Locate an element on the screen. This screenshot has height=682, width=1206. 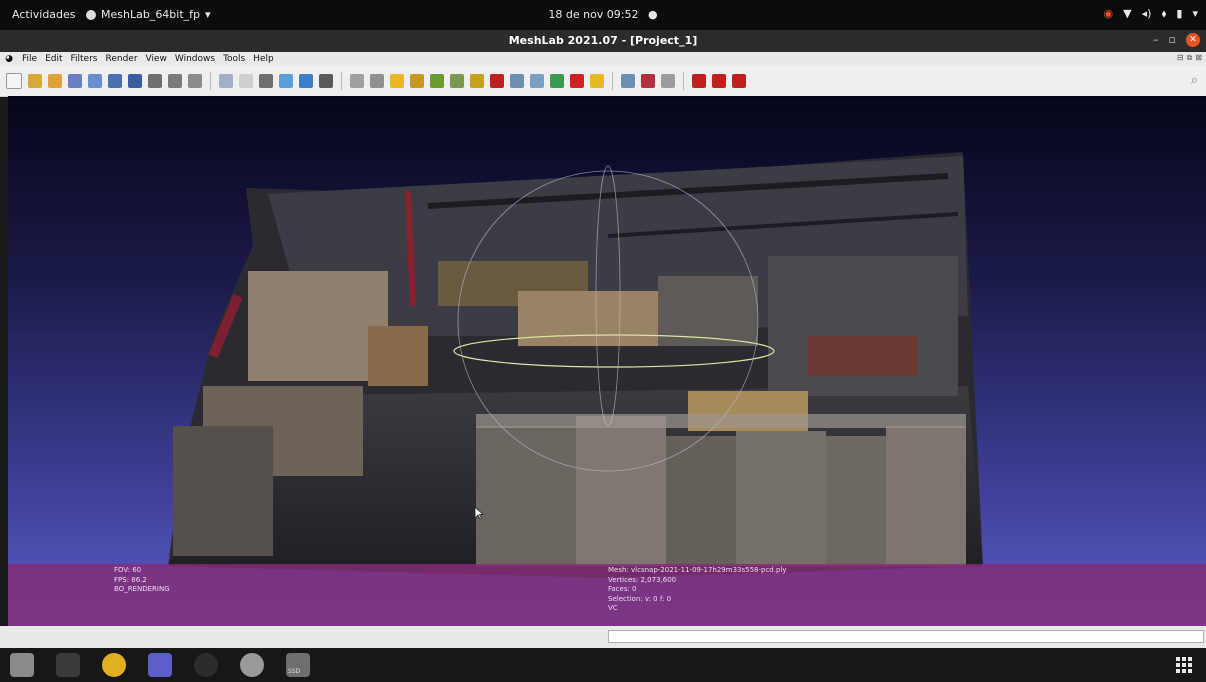
system-menu-chevron-icon: ▾ is located at coordinates (1195, 14).